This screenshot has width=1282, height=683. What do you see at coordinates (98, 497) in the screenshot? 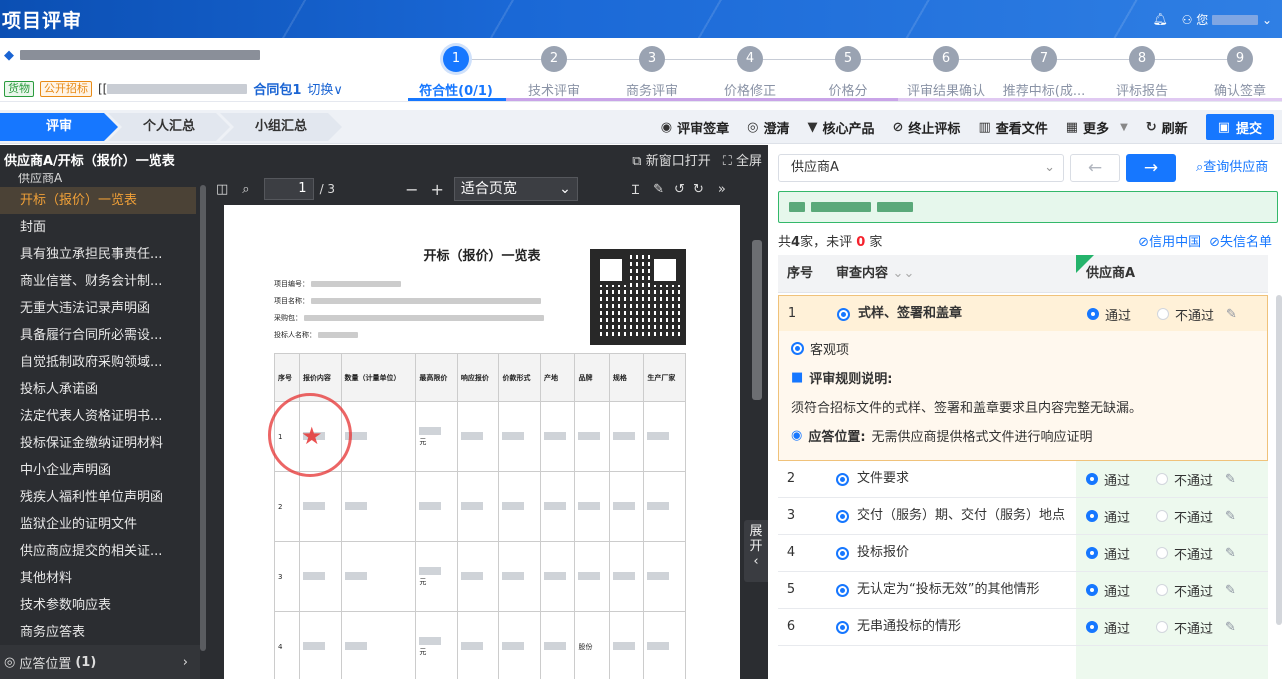
I see `file-item: 残疾人福利性单位声明函` at bounding box center [98, 497].